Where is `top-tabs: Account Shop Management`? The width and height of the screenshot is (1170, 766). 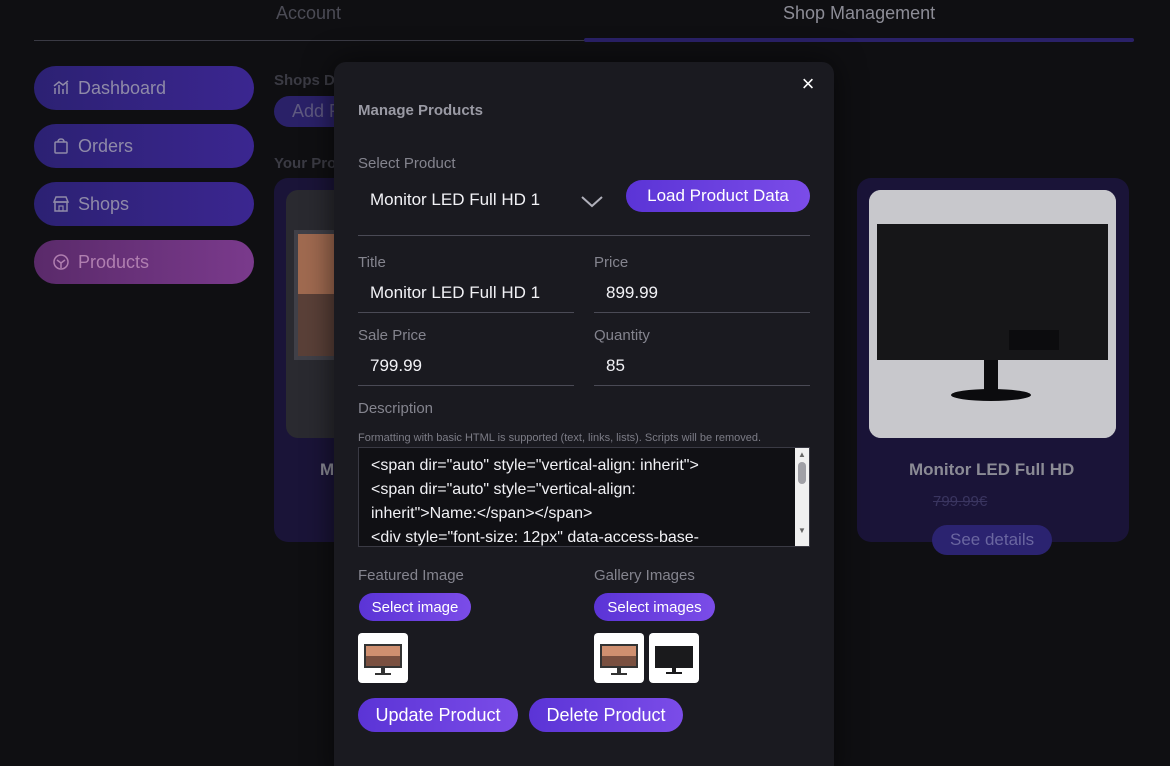 top-tabs: Account Shop Management is located at coordinates (584, 21).